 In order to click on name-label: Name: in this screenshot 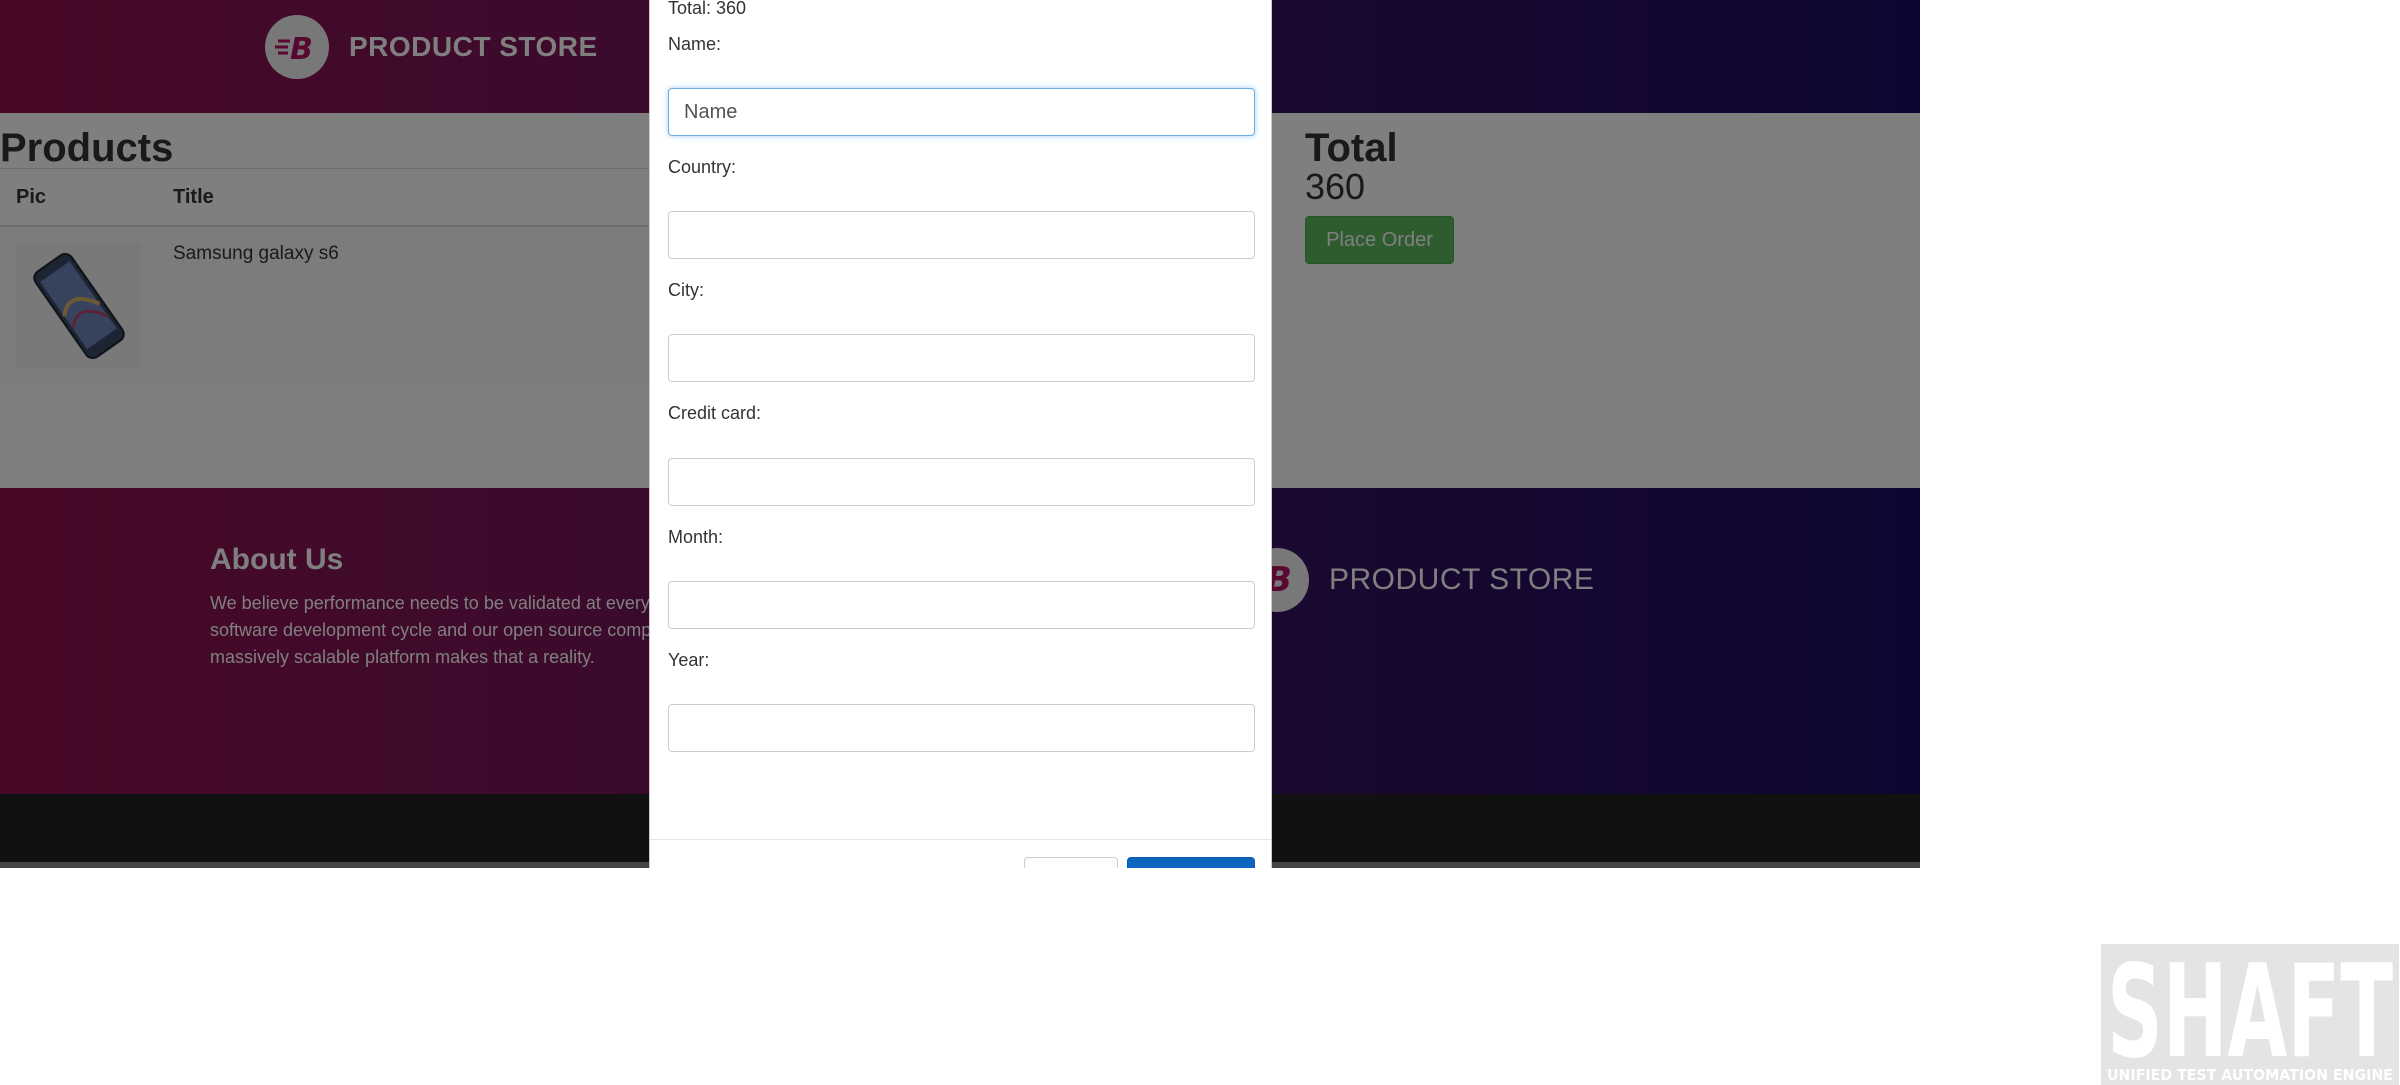, I will do `click(695, 44)`.